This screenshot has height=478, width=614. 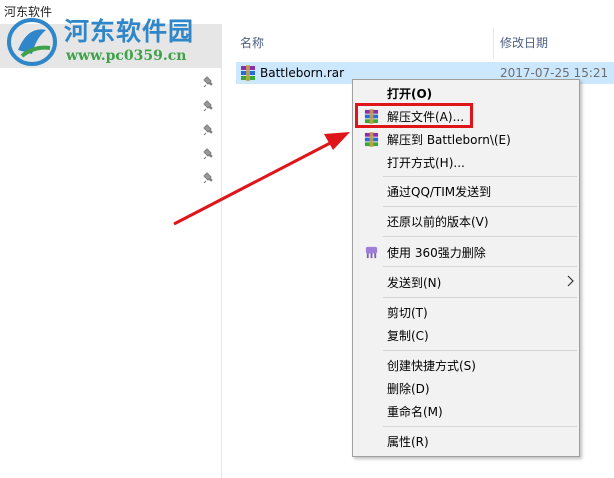 What do you see at coordinates (408, 336) in the screenshot?
I see `menu-item-label: 复制(C)` at bounding box center [408, 336].